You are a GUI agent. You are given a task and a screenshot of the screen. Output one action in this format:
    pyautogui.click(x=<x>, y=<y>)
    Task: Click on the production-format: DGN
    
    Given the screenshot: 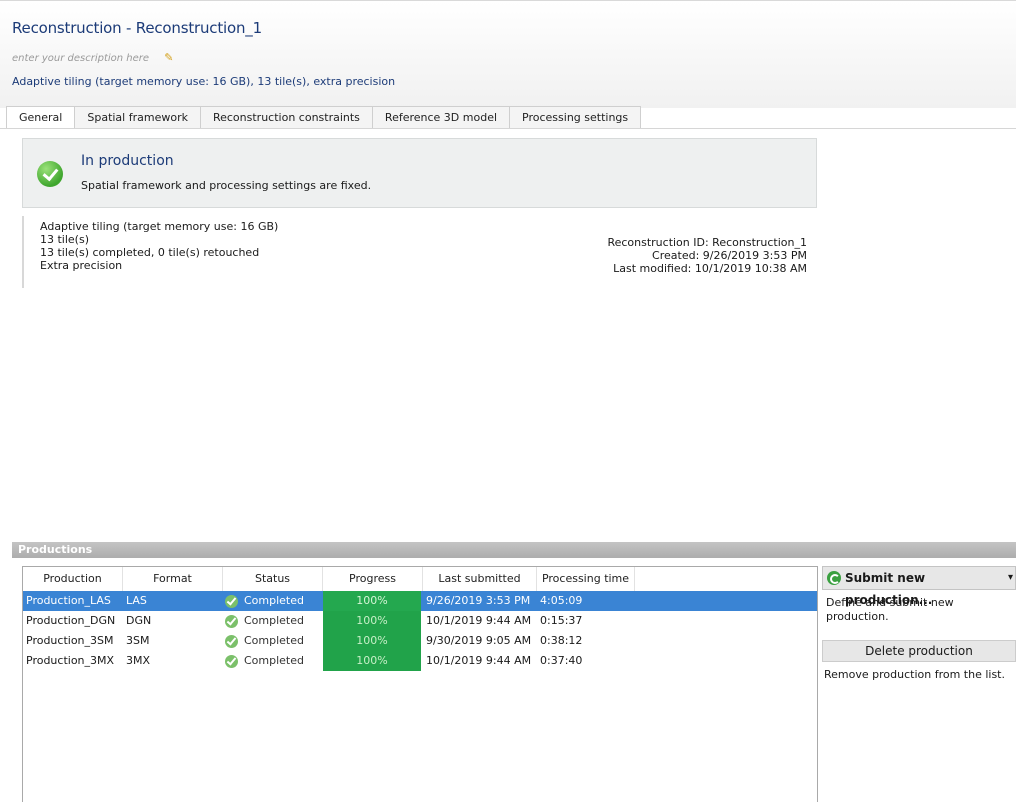 What is the action you would take?
    pyautogui.click(x=139, y=620)
    